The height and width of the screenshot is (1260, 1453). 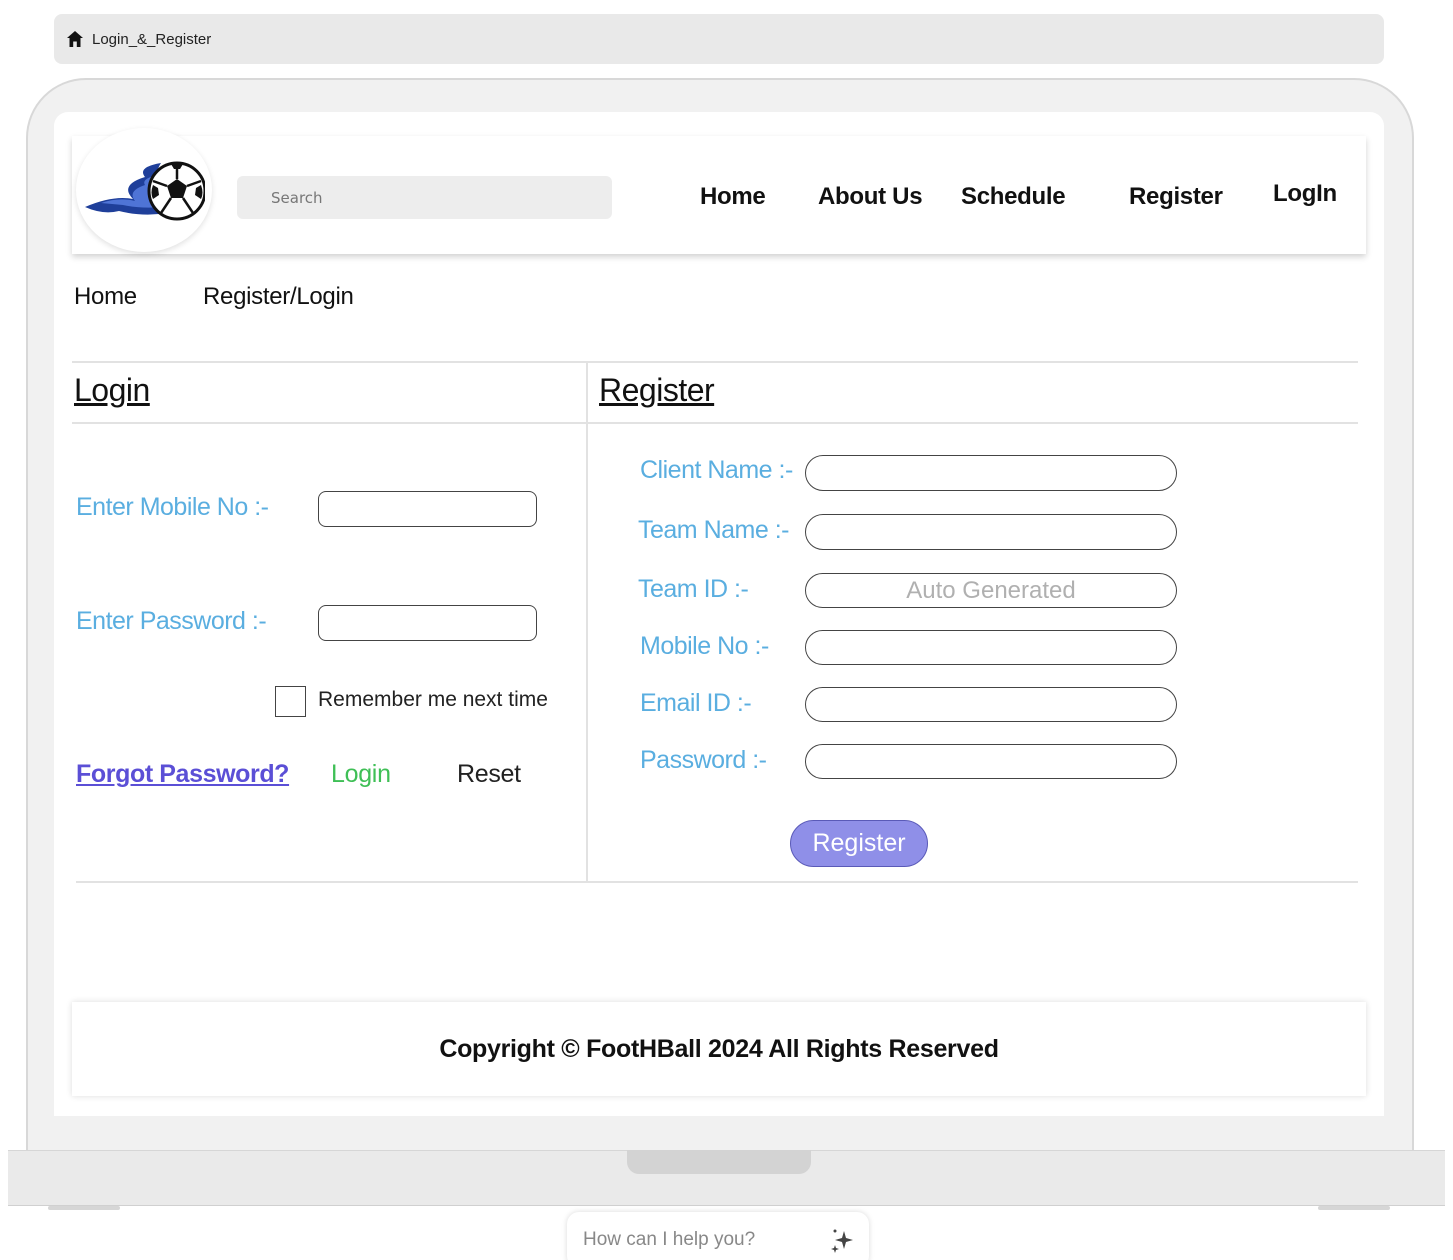 What do you see at coordinates (991, 704) in the screenshot?
I see `email-id-input` at bounding box center [991, 704].